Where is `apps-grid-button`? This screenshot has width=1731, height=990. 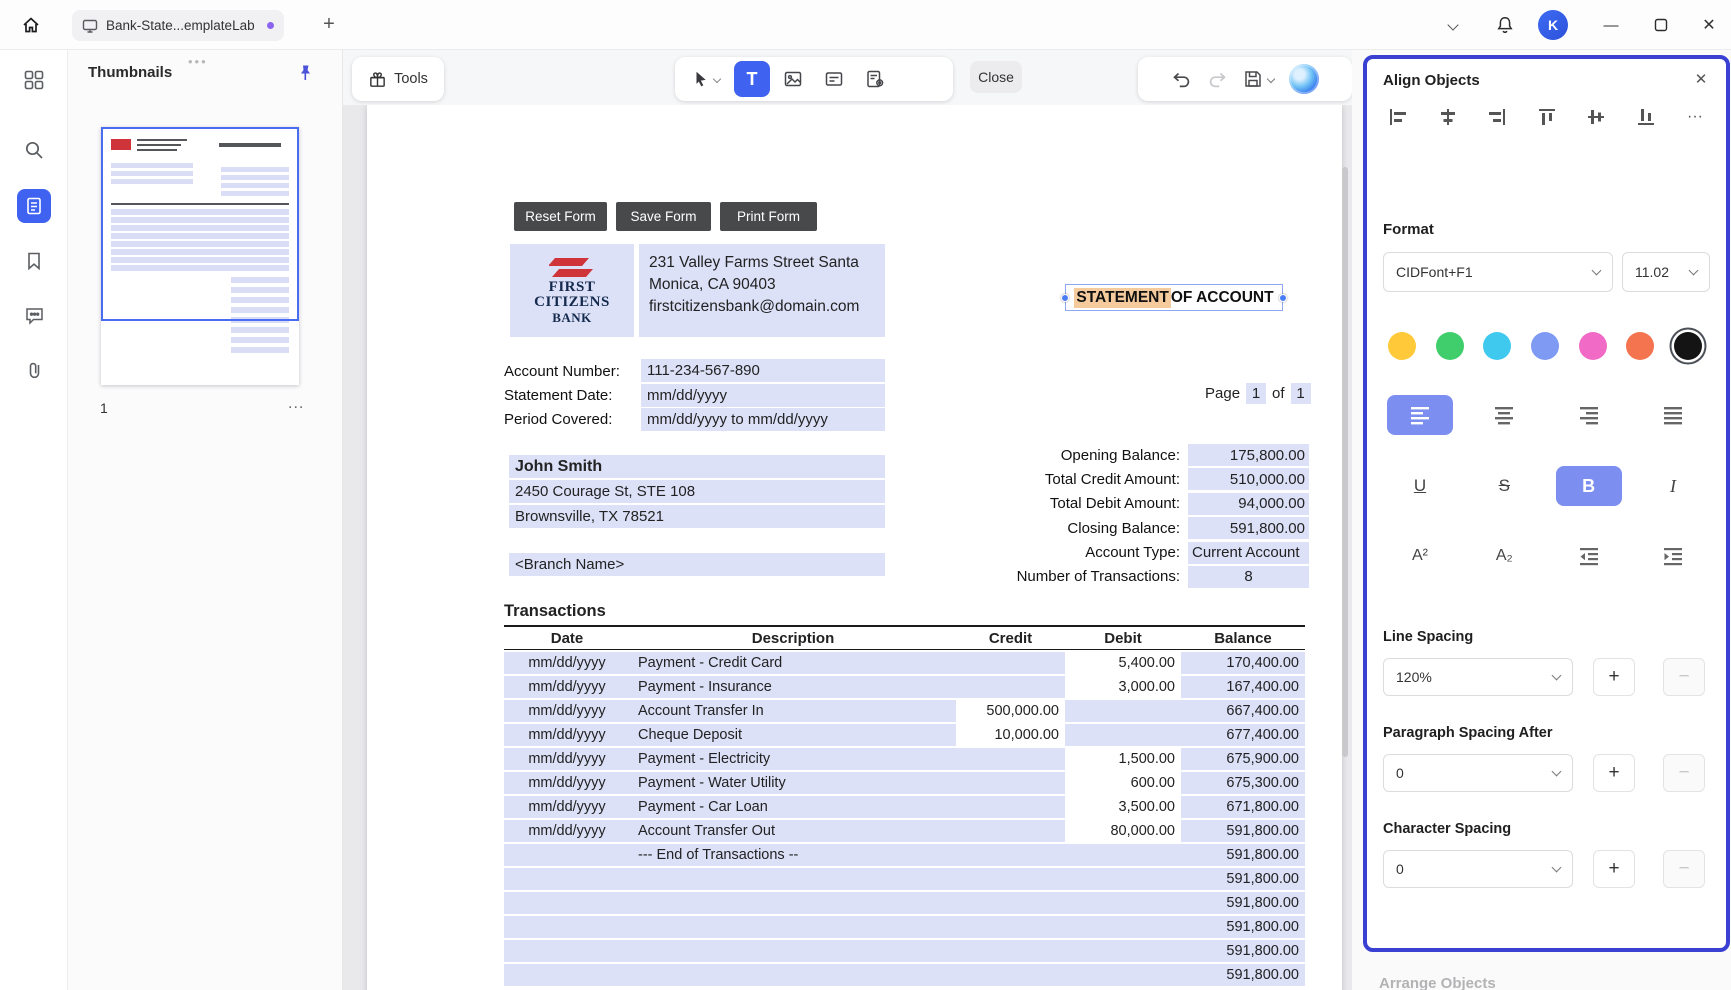
apps-grid-button is located at coordinates (34, 80).